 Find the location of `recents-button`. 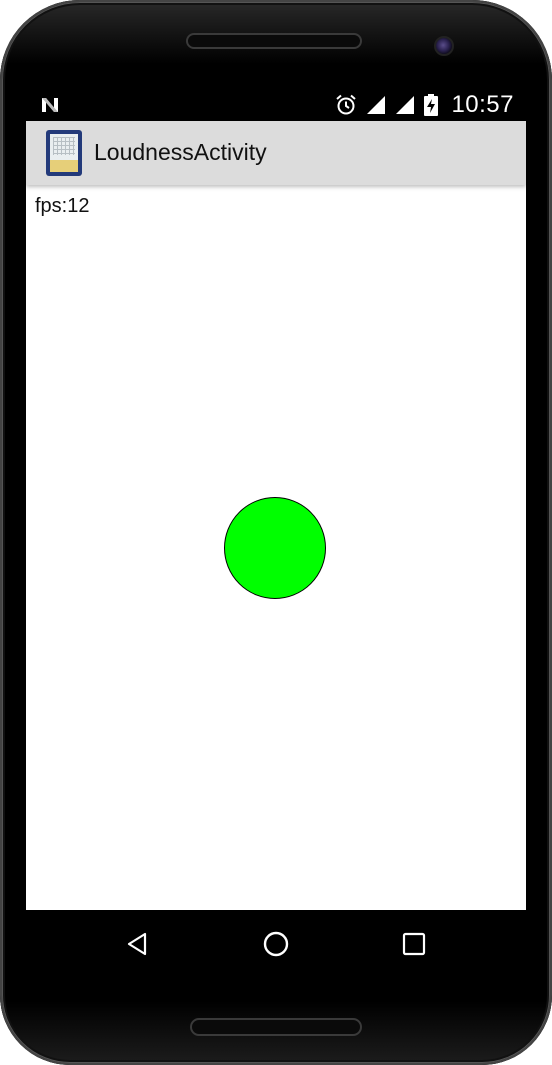

recents-button is located at coordinates (414, 944).